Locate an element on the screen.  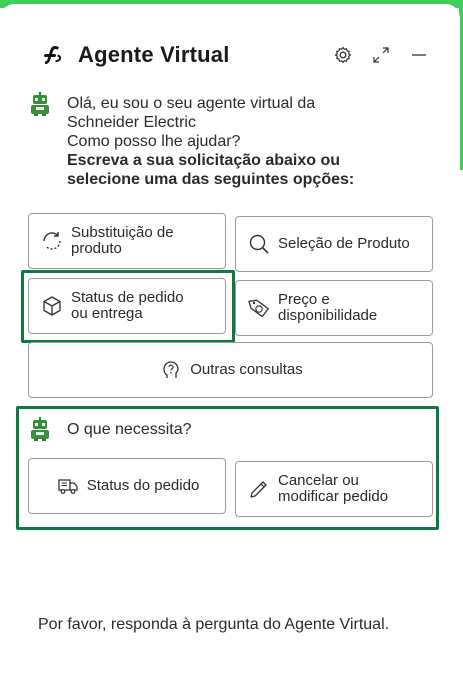
option-substituicao-produto: Substituição de produto is located at coordinates (127, 241).